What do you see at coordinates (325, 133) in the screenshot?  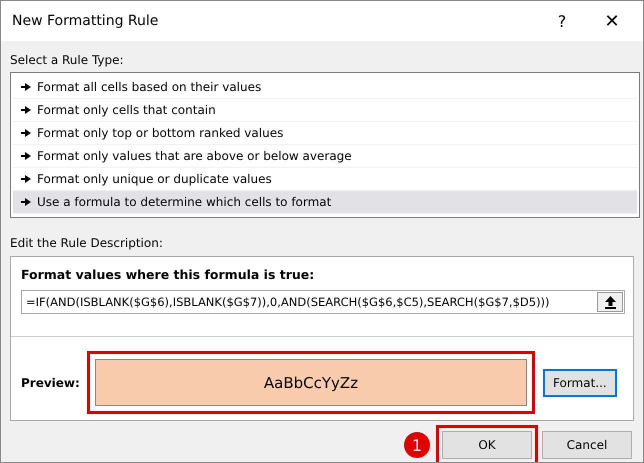 I see `rule-type-item: Format only top or bottom ranked values` at bounding box center [325, 133].